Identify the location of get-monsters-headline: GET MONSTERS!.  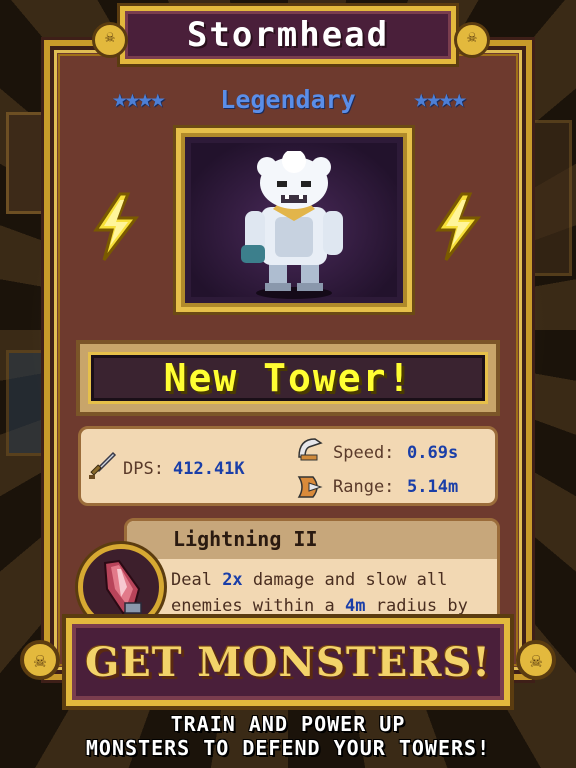
(288, 662).